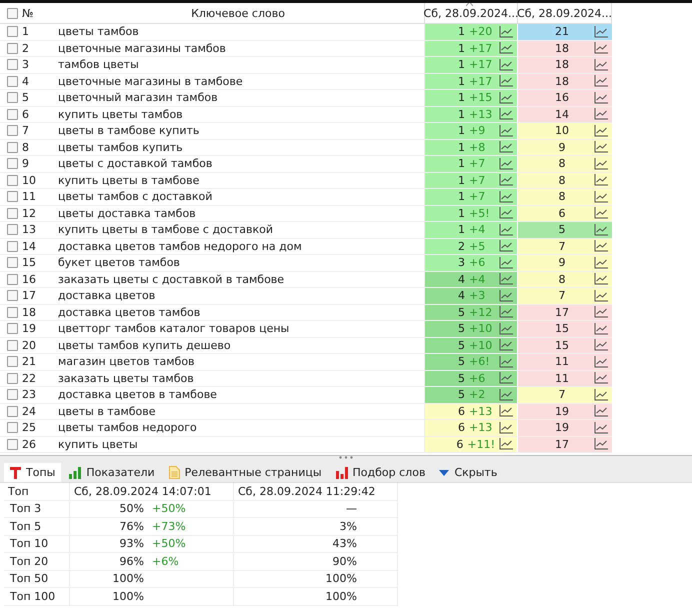 The image size is (692, 612). I want to click on position-cell: 11, so click(565, 378).